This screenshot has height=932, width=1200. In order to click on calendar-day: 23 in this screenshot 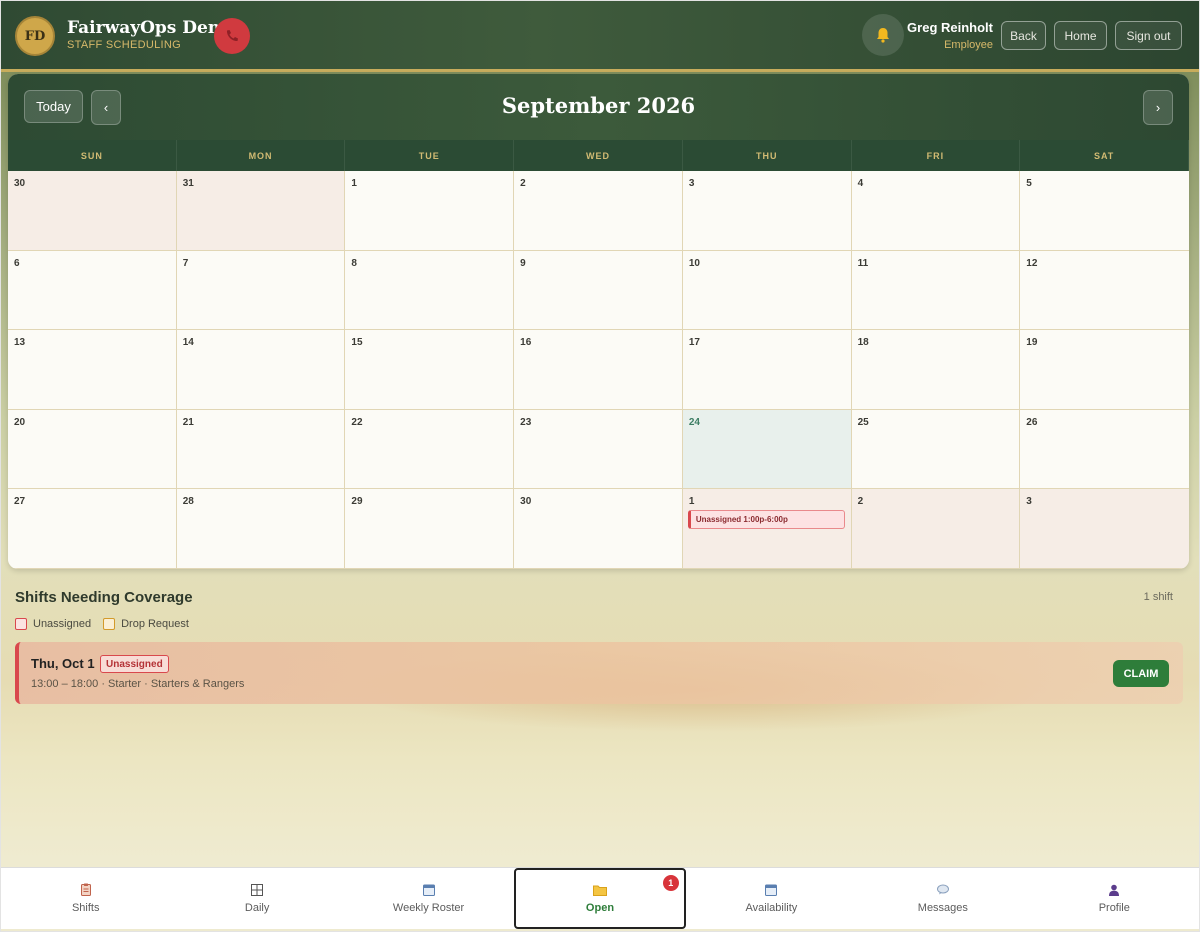, I will do `click(598, 449)`.